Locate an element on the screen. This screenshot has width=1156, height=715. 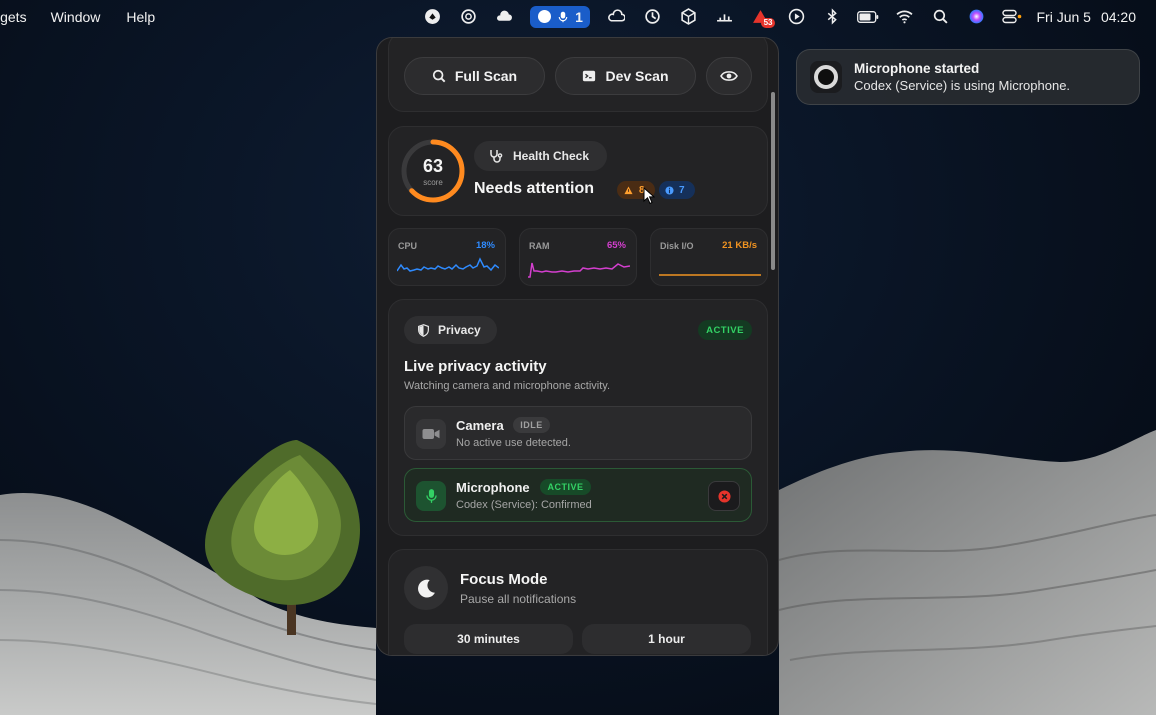
openai-icon is located at coordinates (468, 16).